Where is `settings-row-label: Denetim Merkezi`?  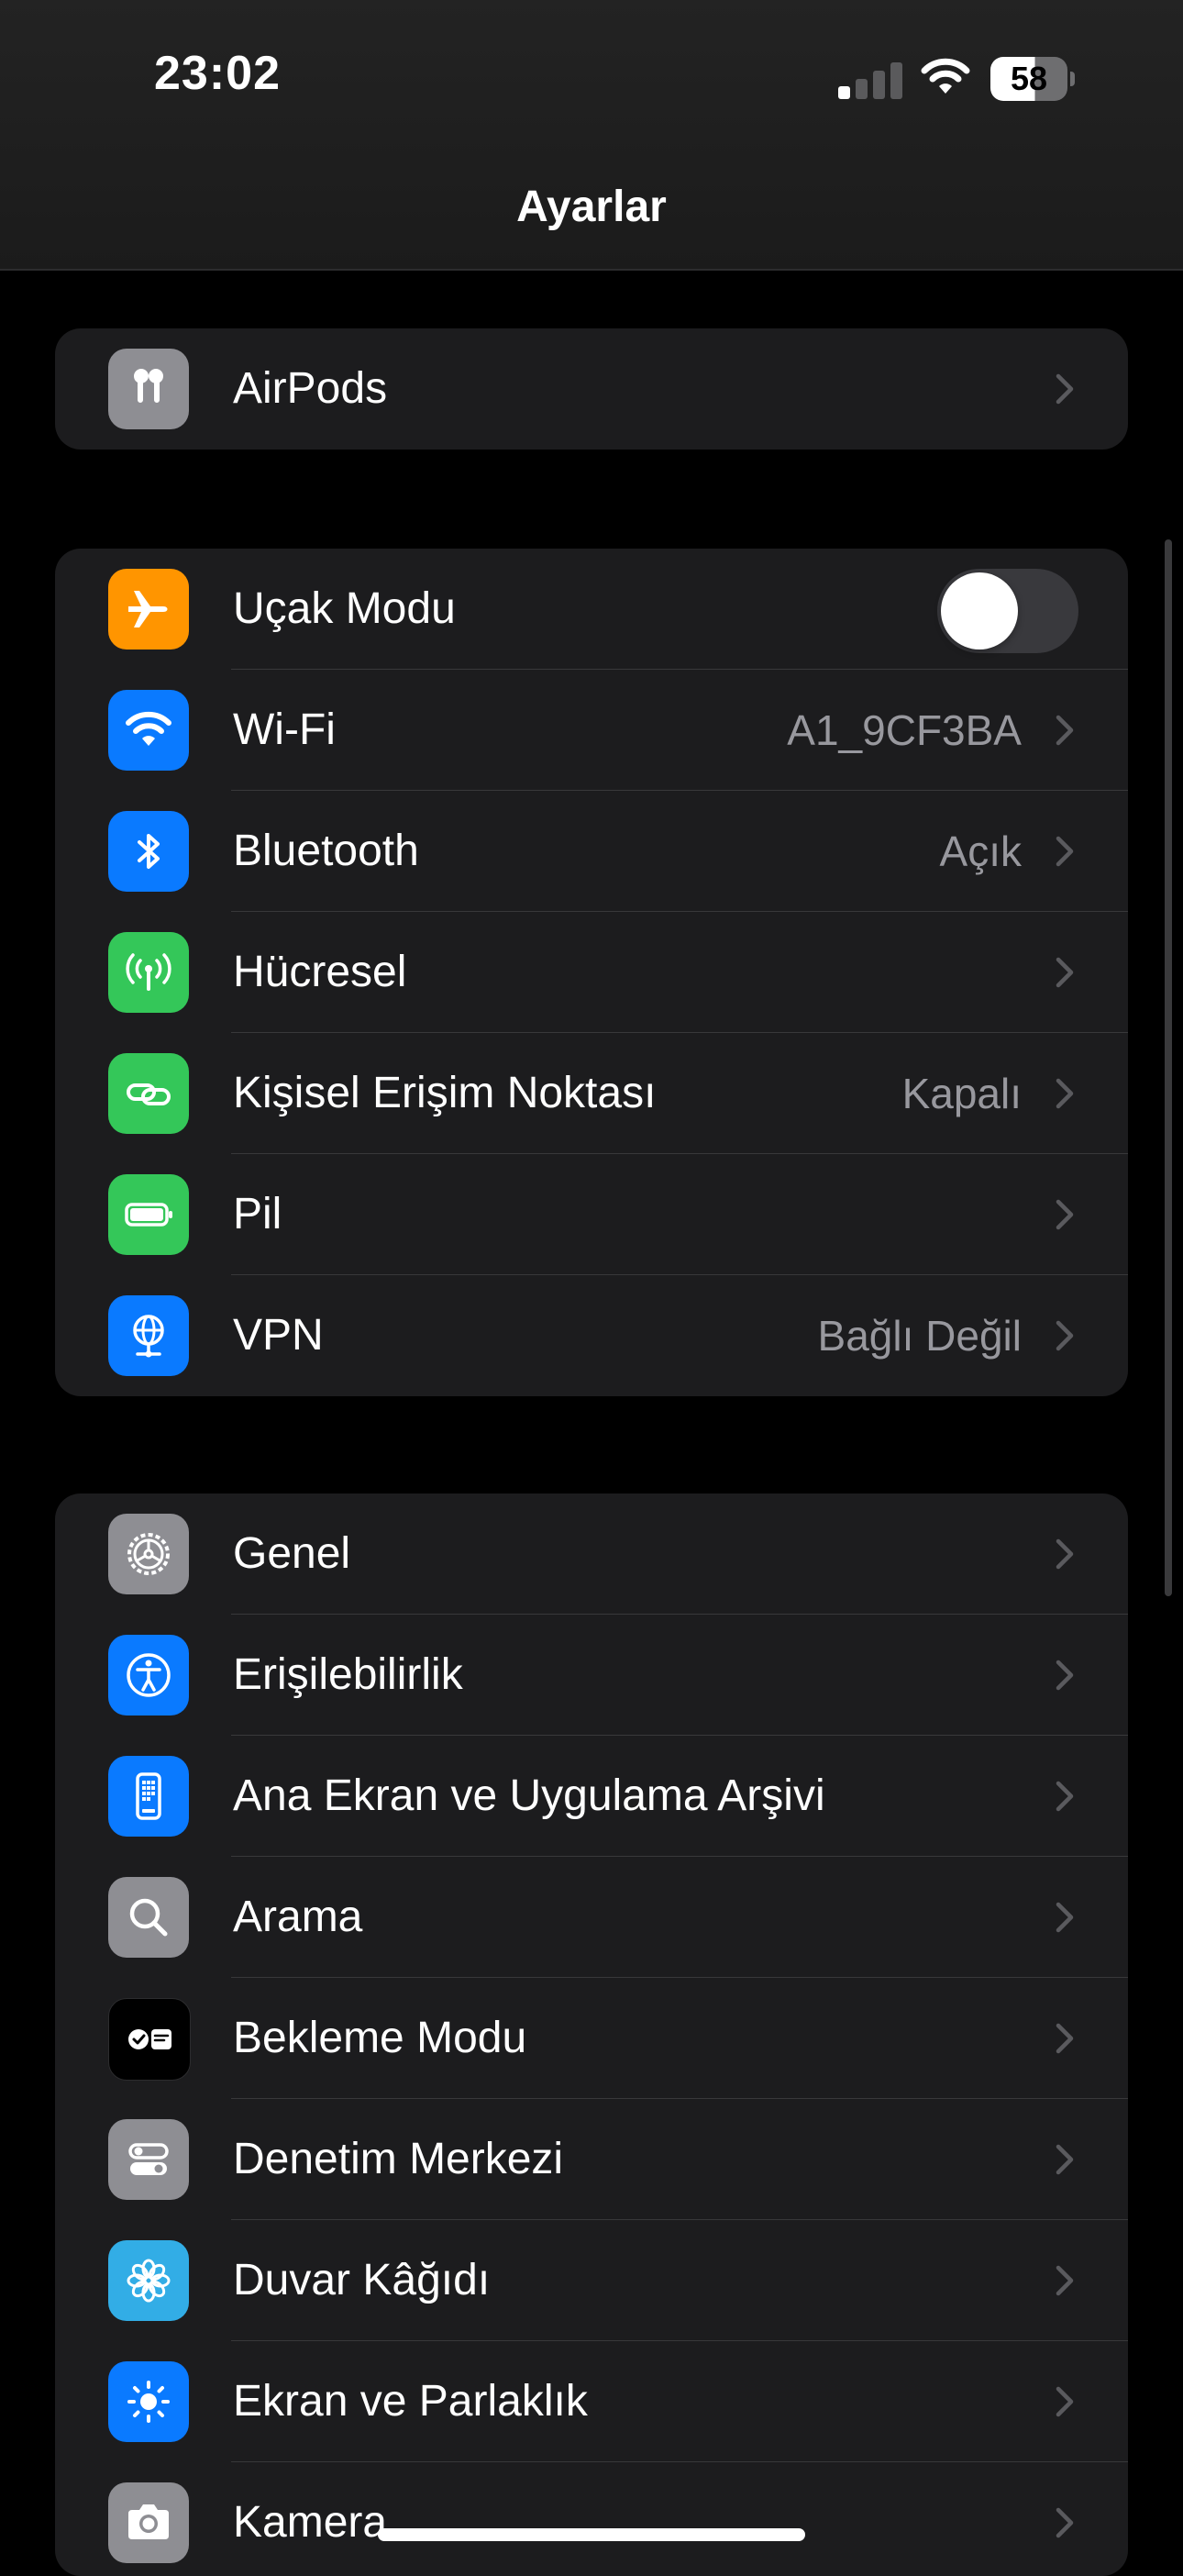 settings-row-label: Denetim Merkezi is located at coordinates (398, 2159).